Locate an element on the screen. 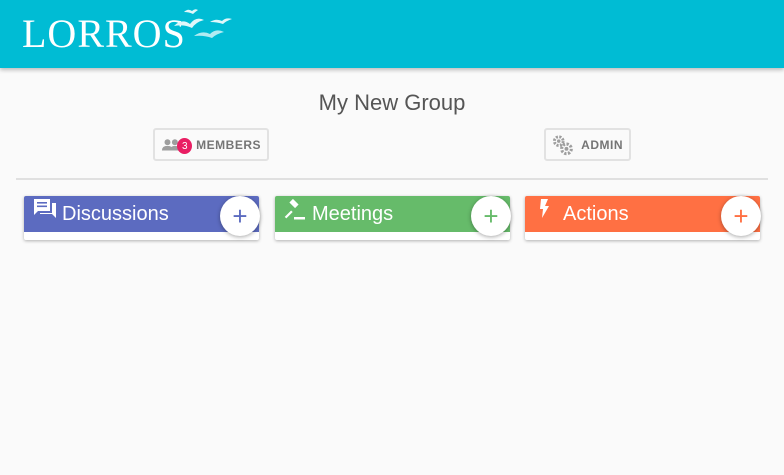  discussions-title: Discussions is located at coordinates (115, 213).